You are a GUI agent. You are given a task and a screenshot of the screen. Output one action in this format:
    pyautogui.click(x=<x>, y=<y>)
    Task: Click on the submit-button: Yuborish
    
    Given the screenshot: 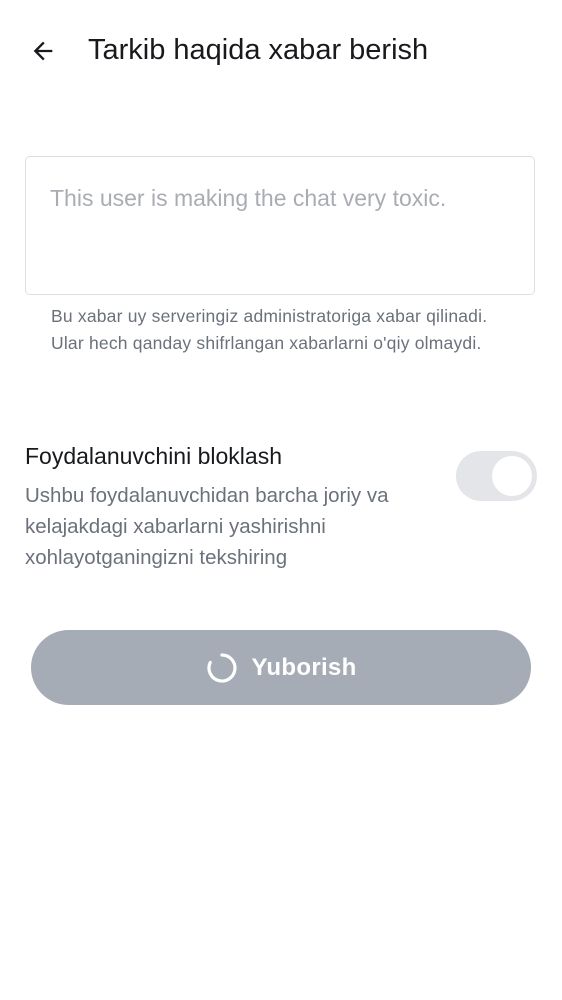 What is the action you would take?
    pyautogui.click(x=281, y=667)
    